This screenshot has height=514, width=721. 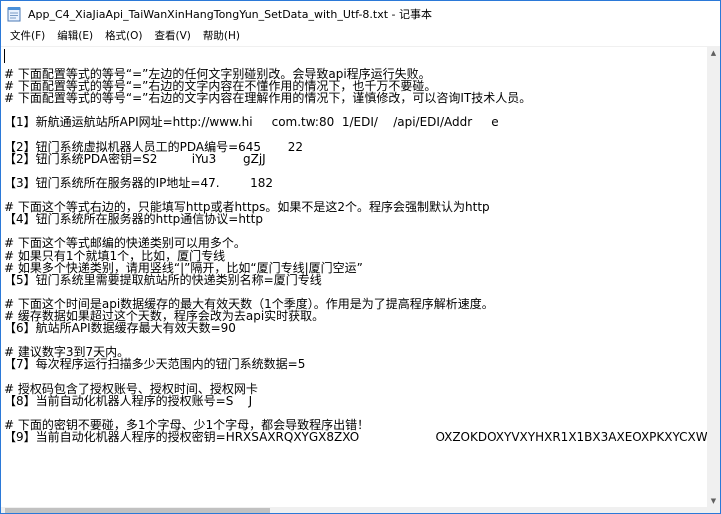 I want to click on menu-format: 格式(O), so click(x=123, y=36).